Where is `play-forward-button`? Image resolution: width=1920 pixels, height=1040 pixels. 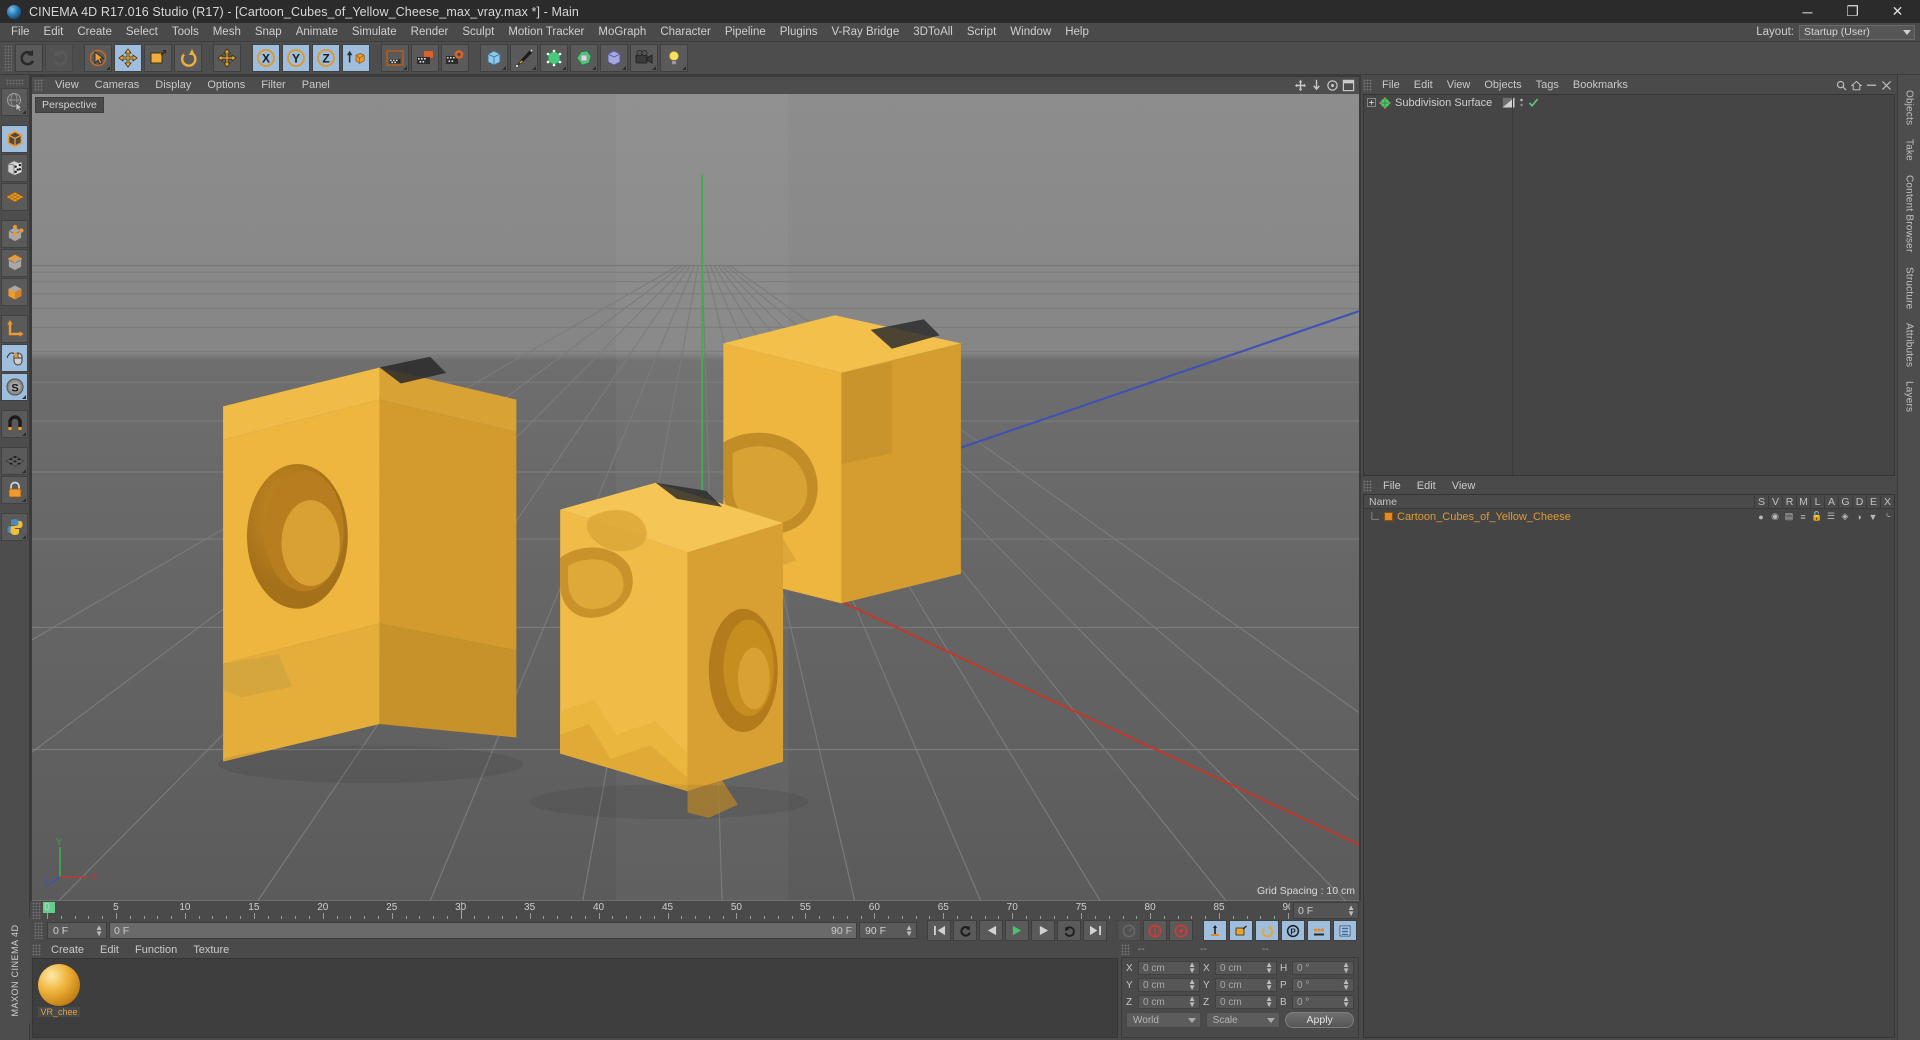 play-forward-button is located at coordinates (1017, 930).